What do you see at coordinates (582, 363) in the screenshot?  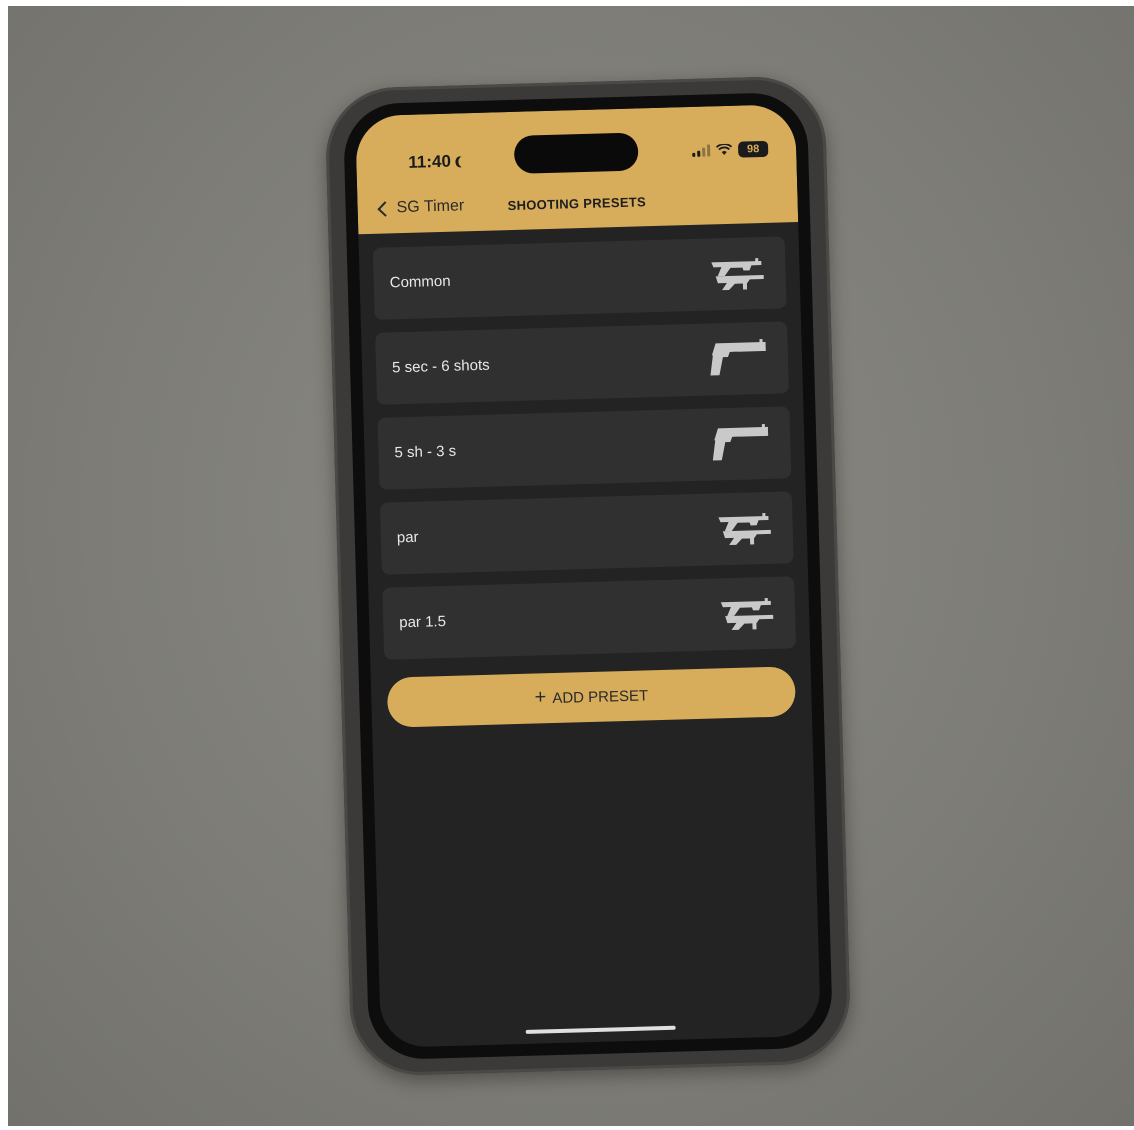 I see `preset-row-5-sec-6-shots: 5 sec - 6 shots` at bounding box center [582, 363].